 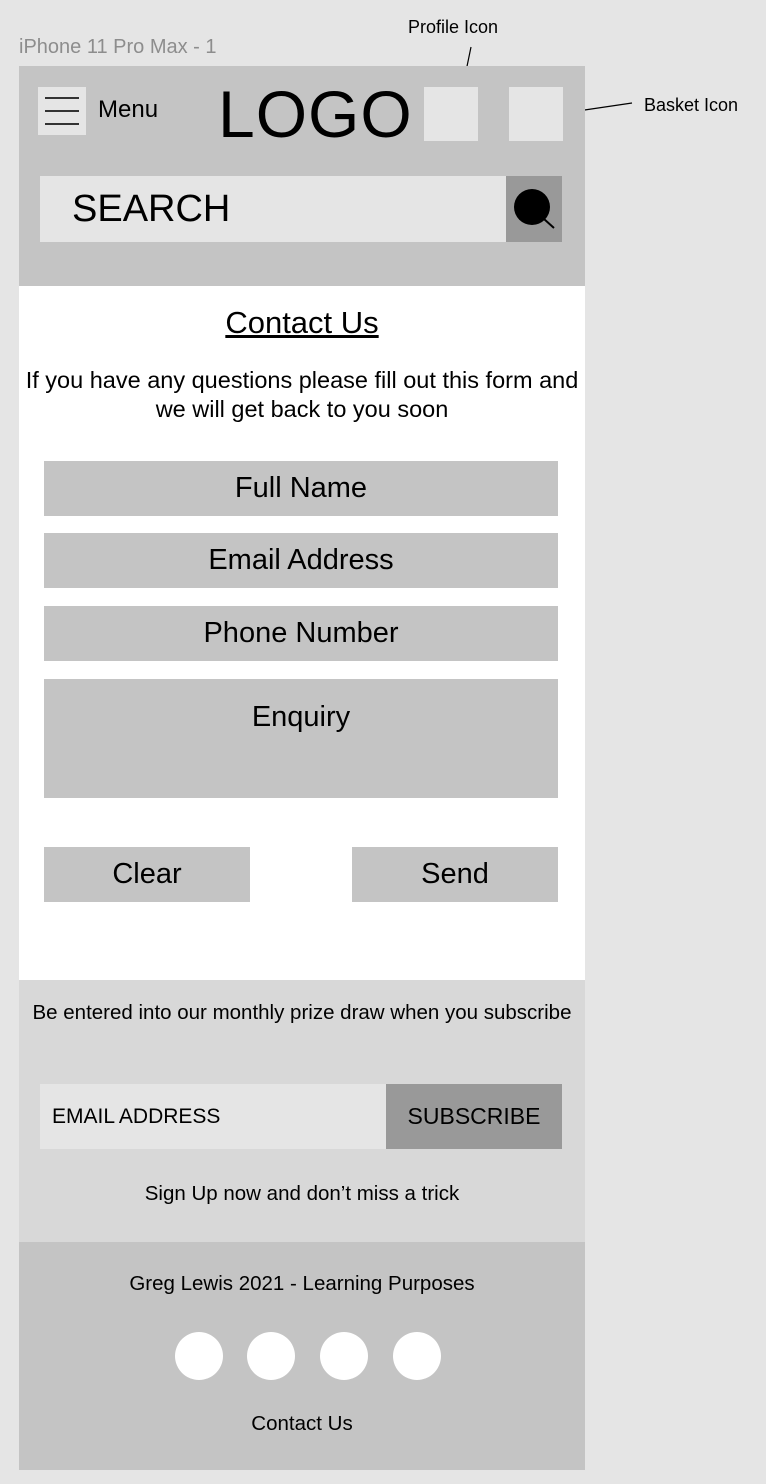 What do you see at coordinates (536, 114) in the screenshot?
I see `basket-icon` at bounding box center [536, 114].